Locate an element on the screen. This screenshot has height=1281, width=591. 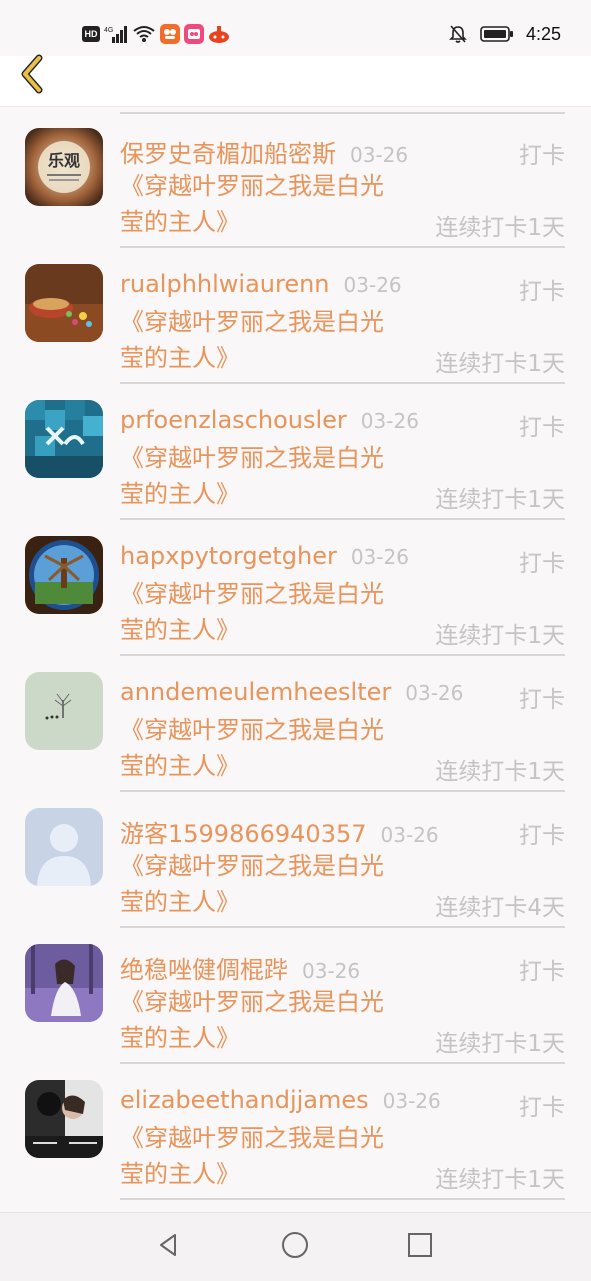
signal-icon: 4G is located at coordinates (116, 34).